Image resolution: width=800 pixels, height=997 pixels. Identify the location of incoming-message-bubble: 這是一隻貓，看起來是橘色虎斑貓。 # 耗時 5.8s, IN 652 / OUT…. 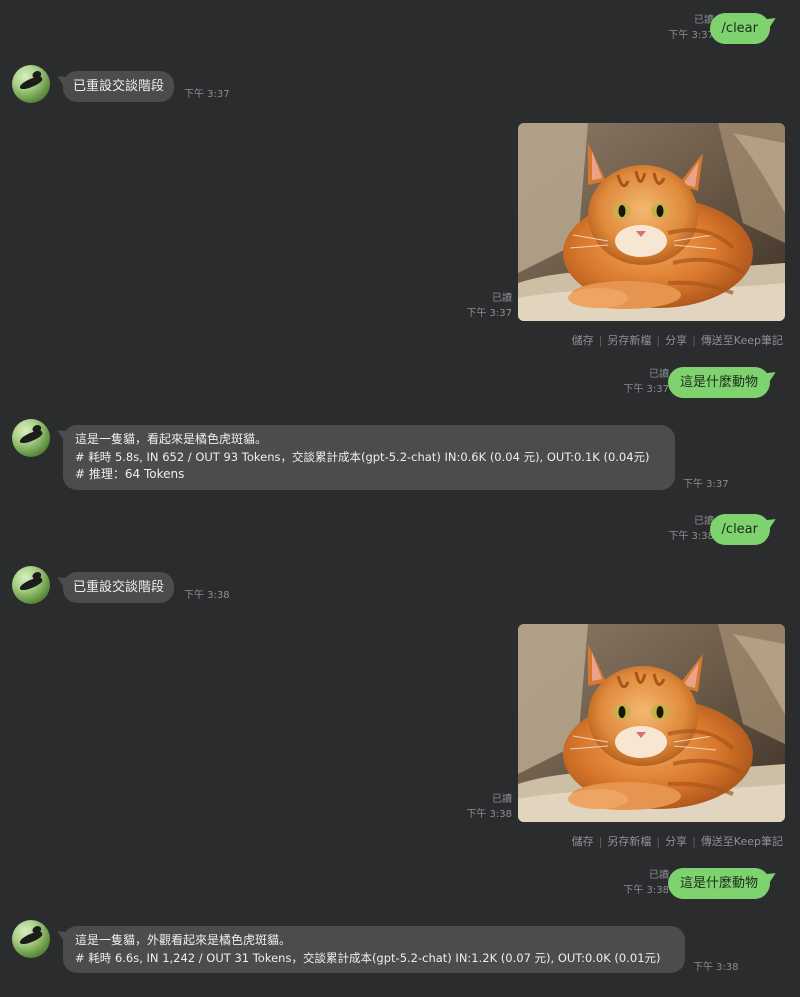
(369, 457).